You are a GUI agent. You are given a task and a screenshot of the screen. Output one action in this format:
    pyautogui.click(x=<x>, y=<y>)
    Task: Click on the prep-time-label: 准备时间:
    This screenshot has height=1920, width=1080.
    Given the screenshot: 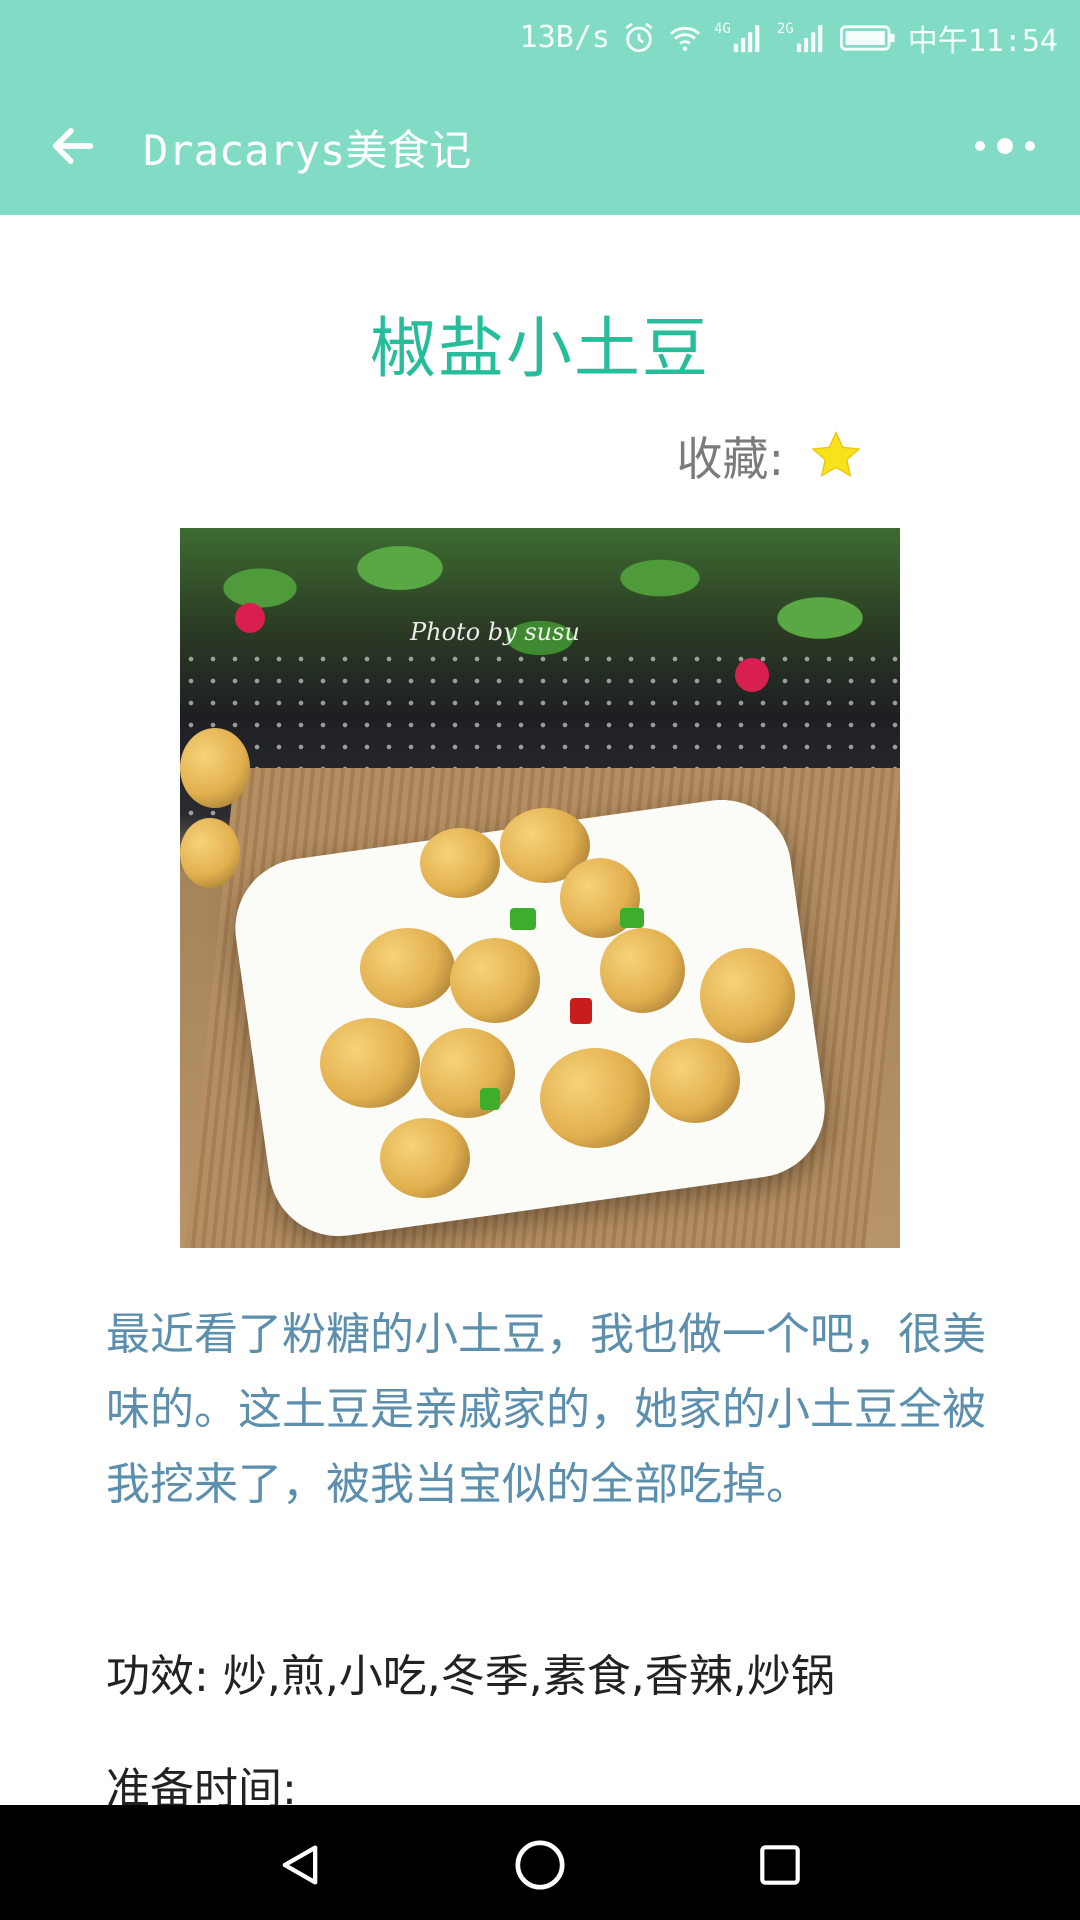 What is the action you would take?
    pyautogui.click(x=201, y=1784)
    